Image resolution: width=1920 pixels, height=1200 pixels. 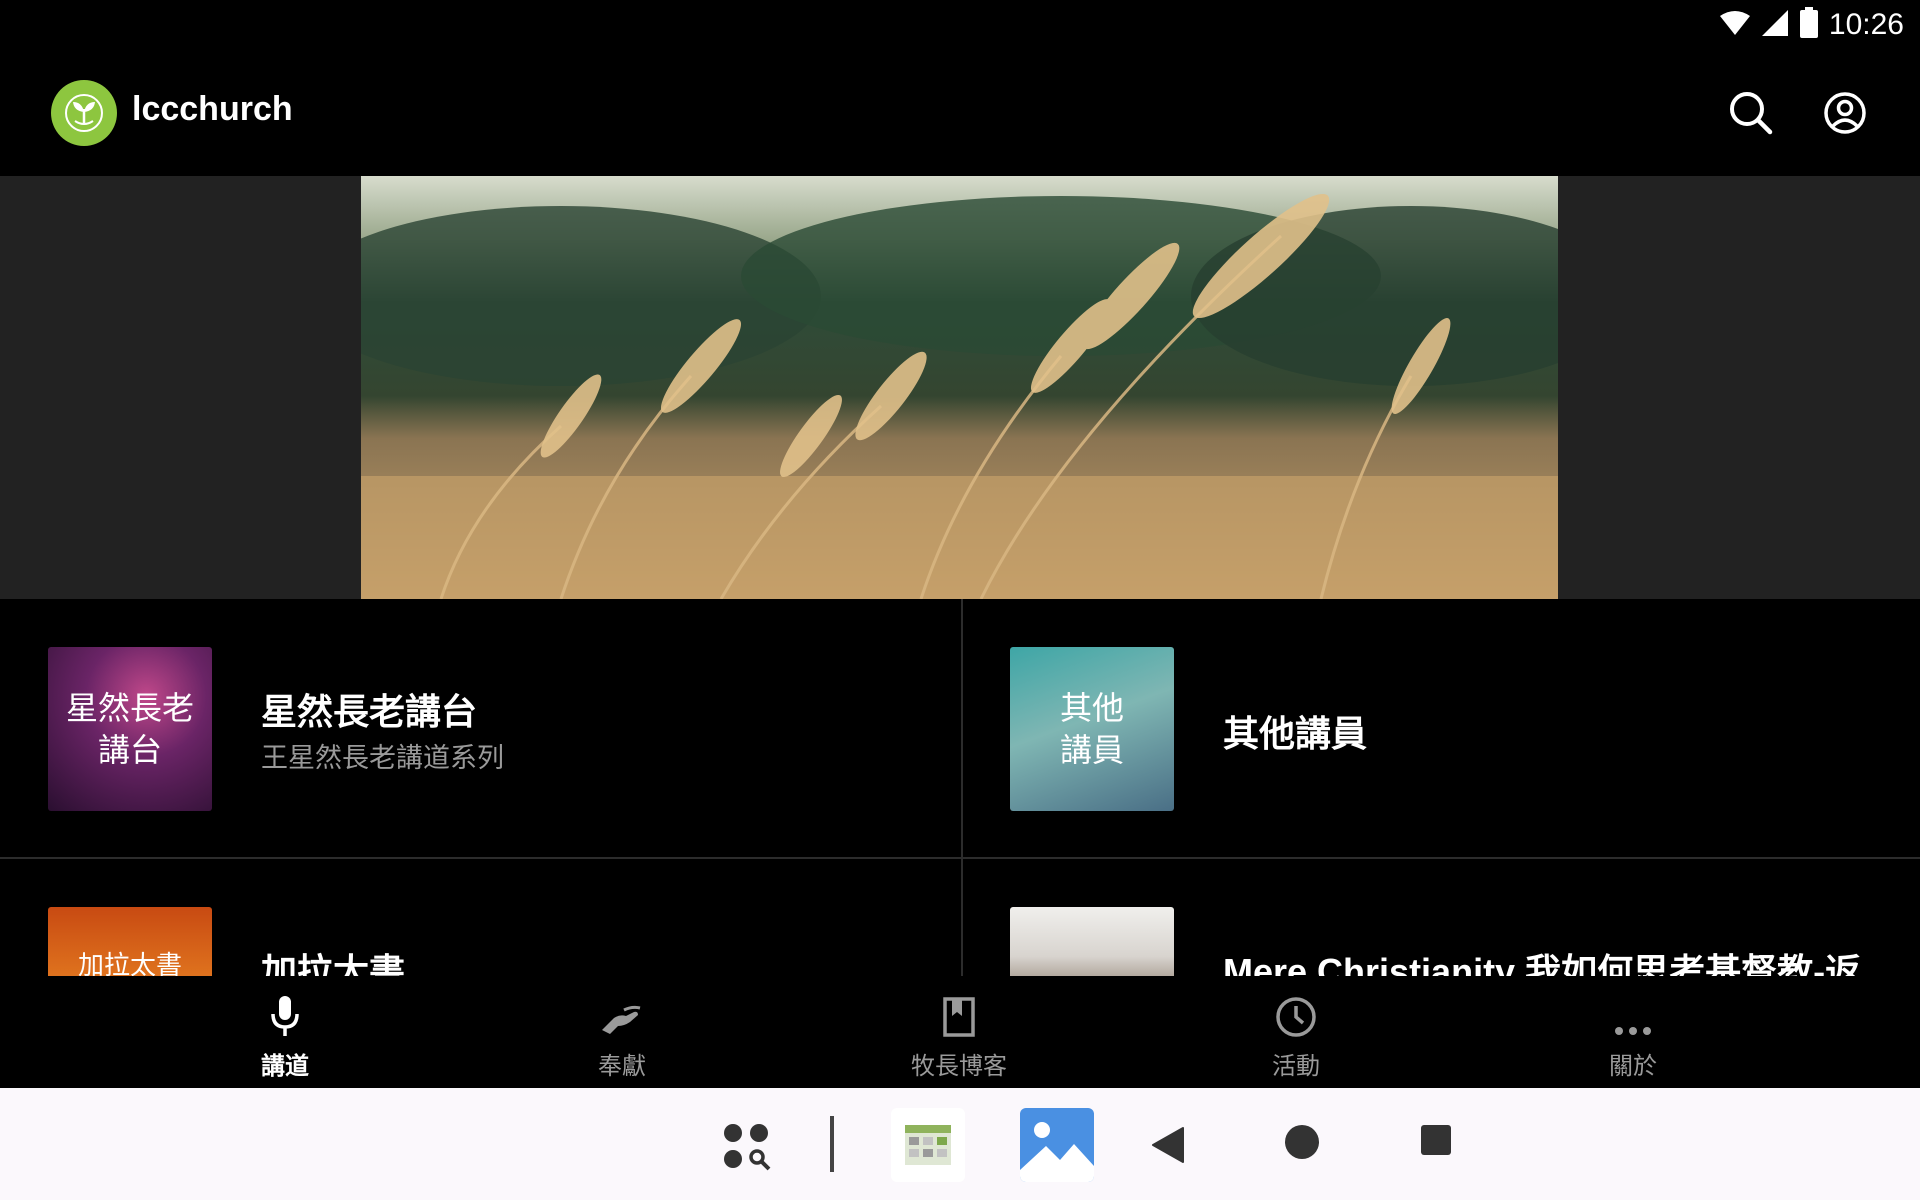 I want to click on cell-signal-icon, so click(x=1775, y=25).